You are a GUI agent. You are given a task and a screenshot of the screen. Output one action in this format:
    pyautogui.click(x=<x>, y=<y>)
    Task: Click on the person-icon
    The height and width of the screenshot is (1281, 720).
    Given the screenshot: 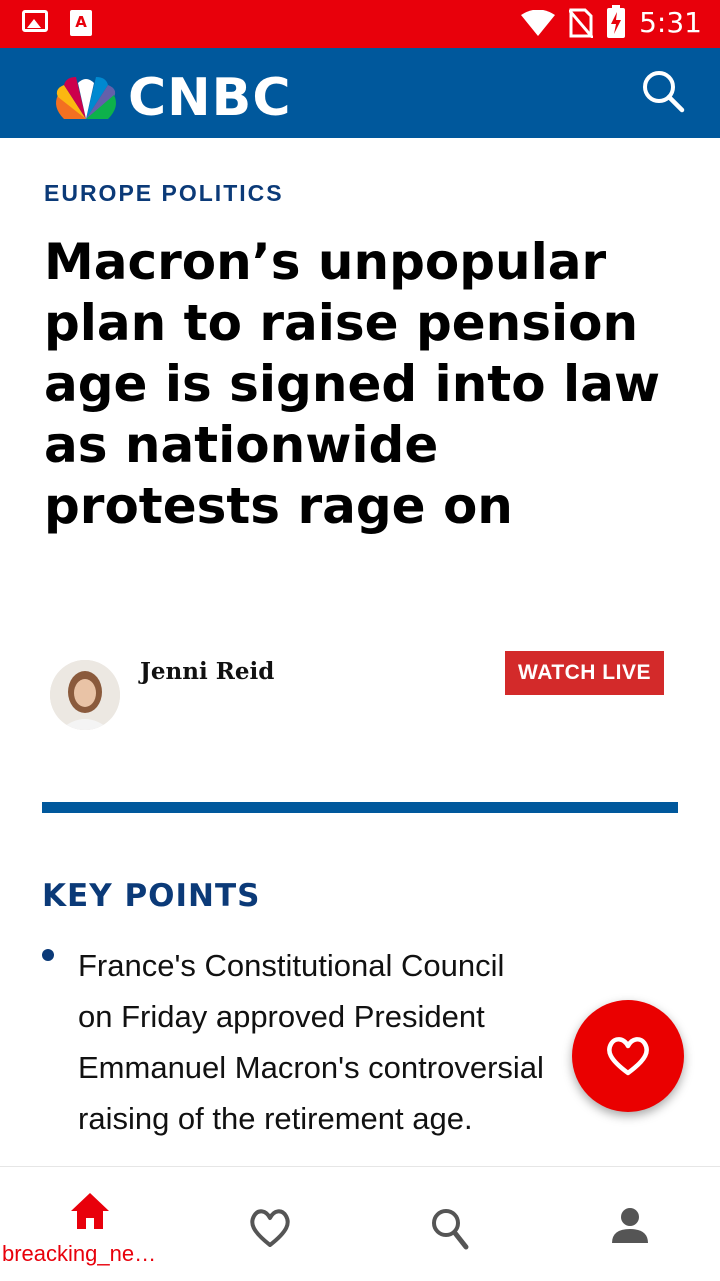 What is the action you would take?
    pyautogui.click(x=630, y=1225)
    